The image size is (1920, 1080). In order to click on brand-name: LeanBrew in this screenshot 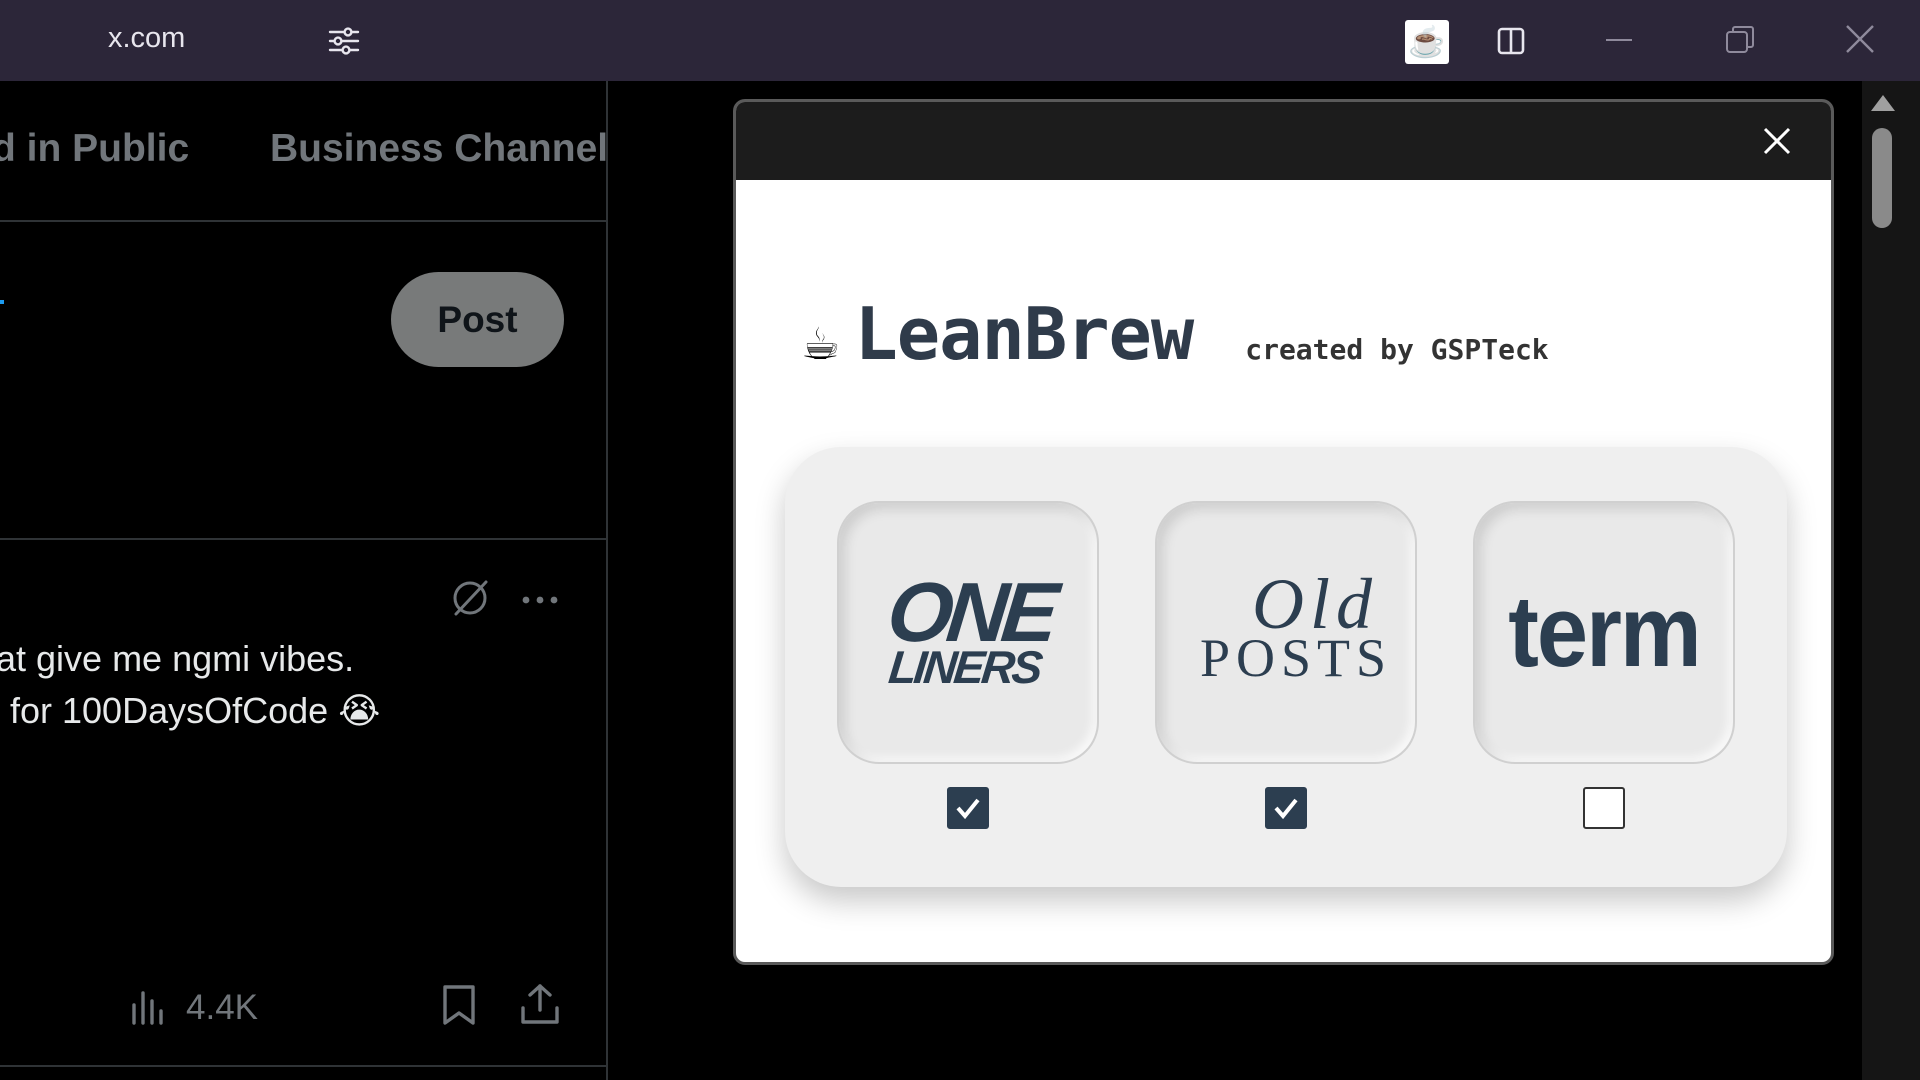, I will do `click(1024, 334)`.